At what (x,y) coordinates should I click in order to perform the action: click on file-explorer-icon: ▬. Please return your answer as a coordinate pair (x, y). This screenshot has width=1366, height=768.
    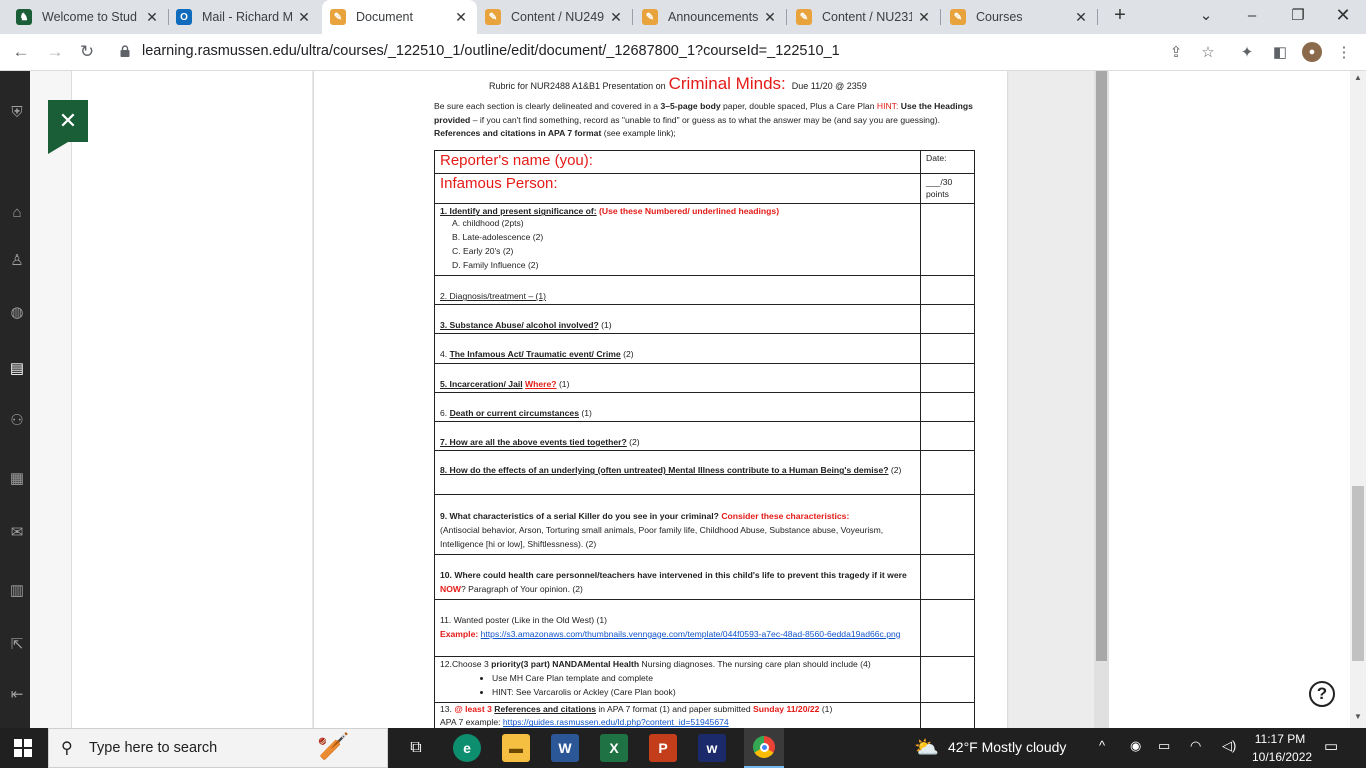
    Looking at the image, I should click on (516, 748).